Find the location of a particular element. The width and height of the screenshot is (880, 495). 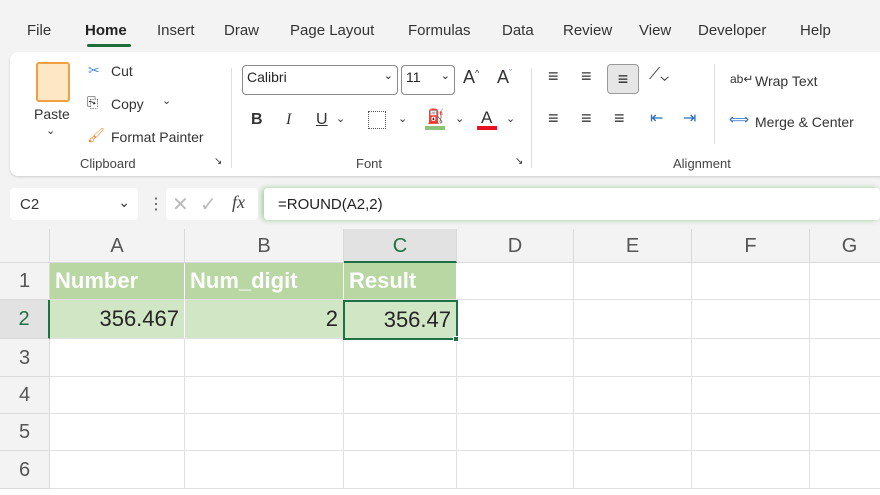

cell-B2: 2 is located at coordinates (264, 319).